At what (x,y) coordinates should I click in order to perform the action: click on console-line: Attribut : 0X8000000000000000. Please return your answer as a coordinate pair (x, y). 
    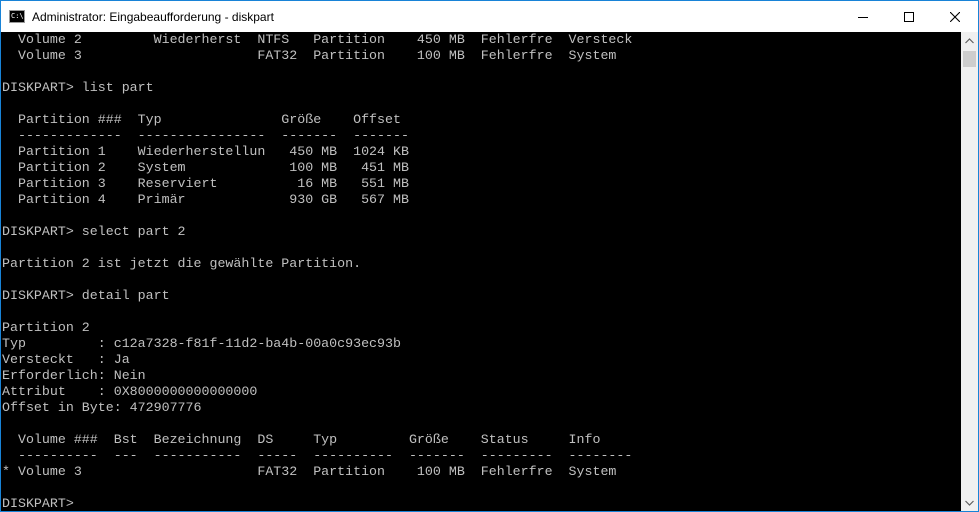
    Looking at the image, I should click on (130, 391).